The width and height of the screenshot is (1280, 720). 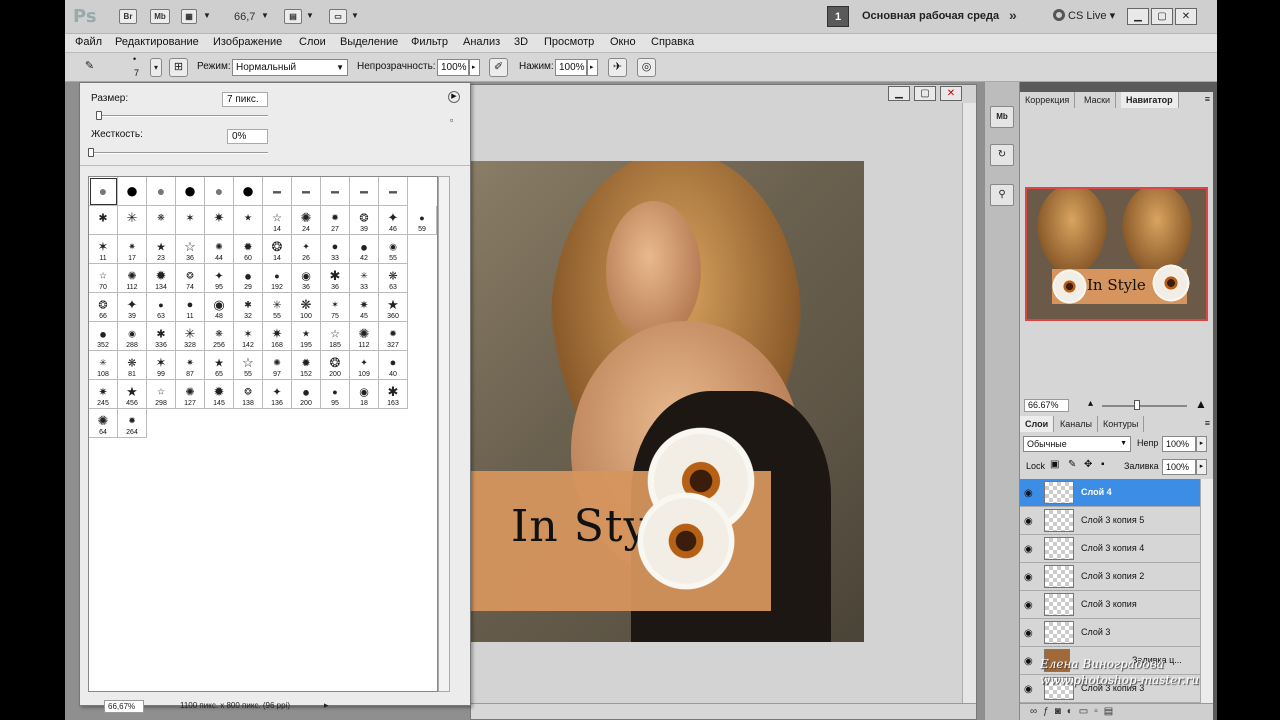 I want to click on brush-preset-cell: ✳ 328, so click(x=190, y=336).